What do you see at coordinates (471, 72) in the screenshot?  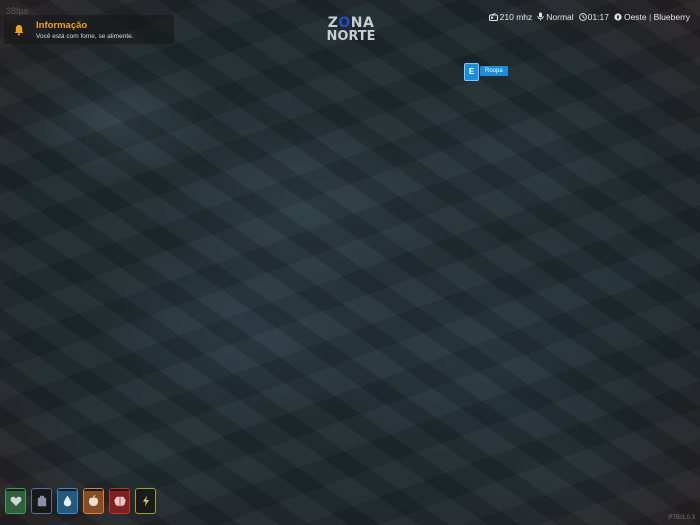 I see `interaction-key: E` at bounding box center [471, 72].